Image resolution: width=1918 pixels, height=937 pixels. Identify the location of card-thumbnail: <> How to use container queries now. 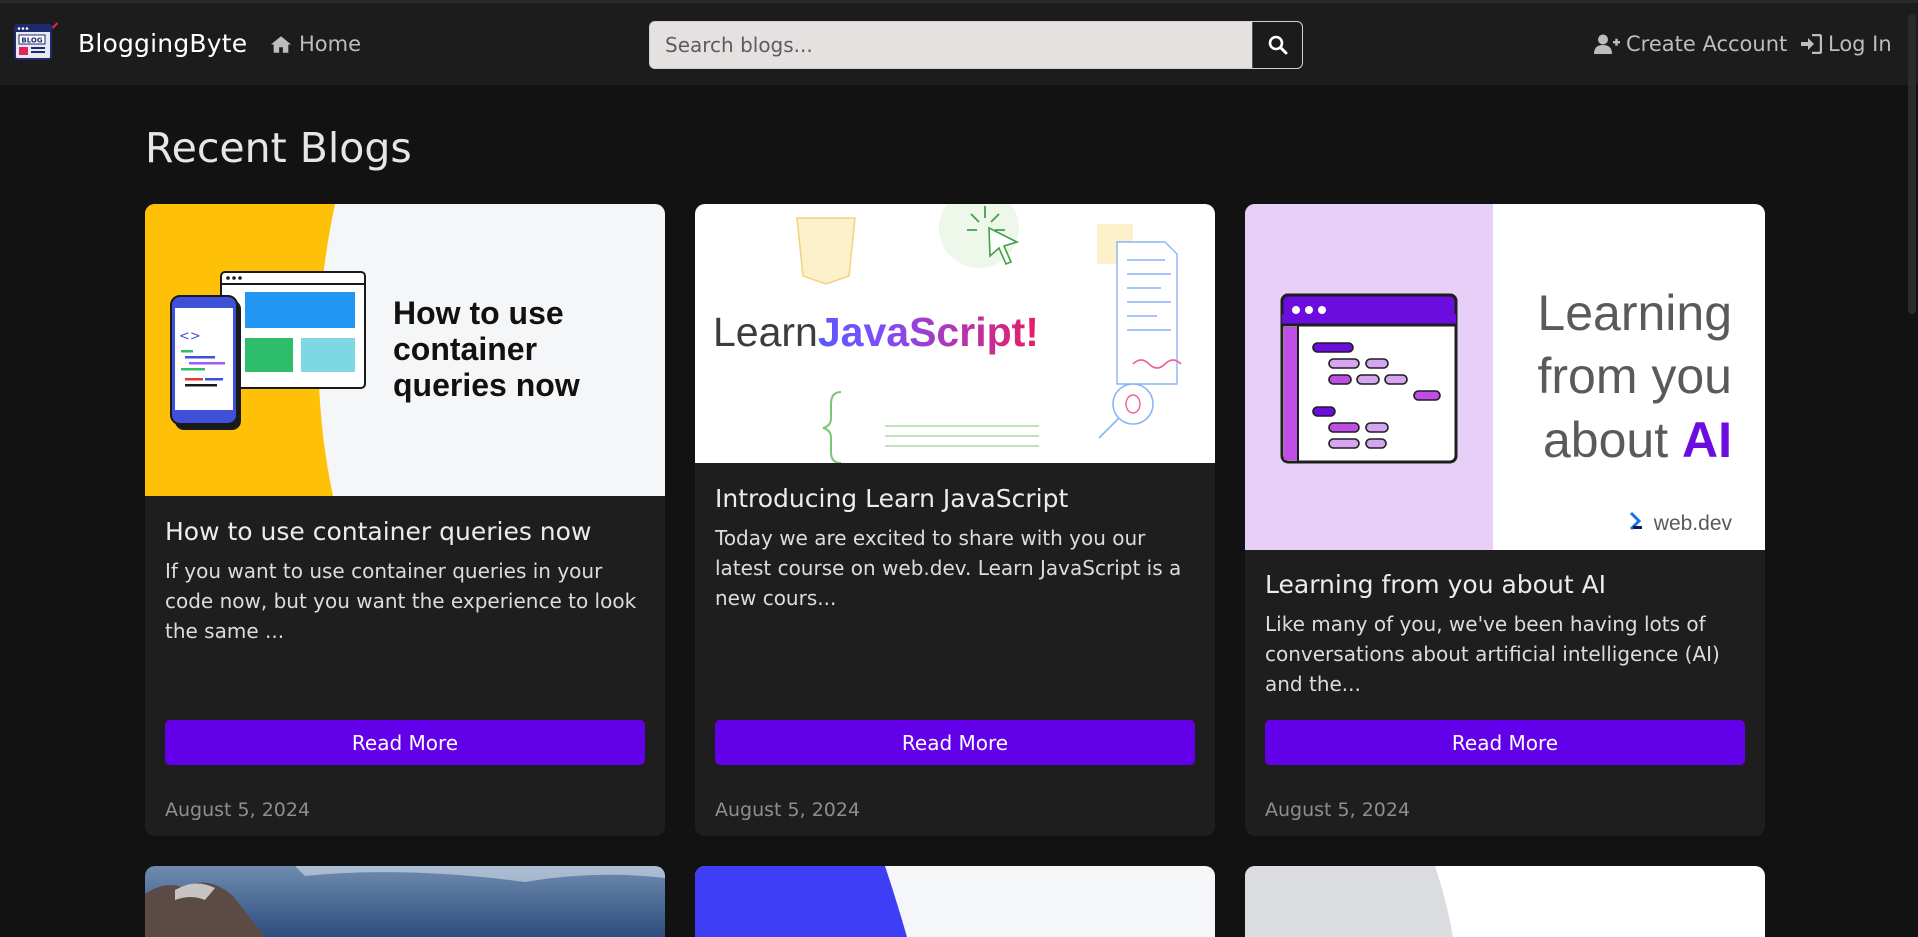
(405, 350).